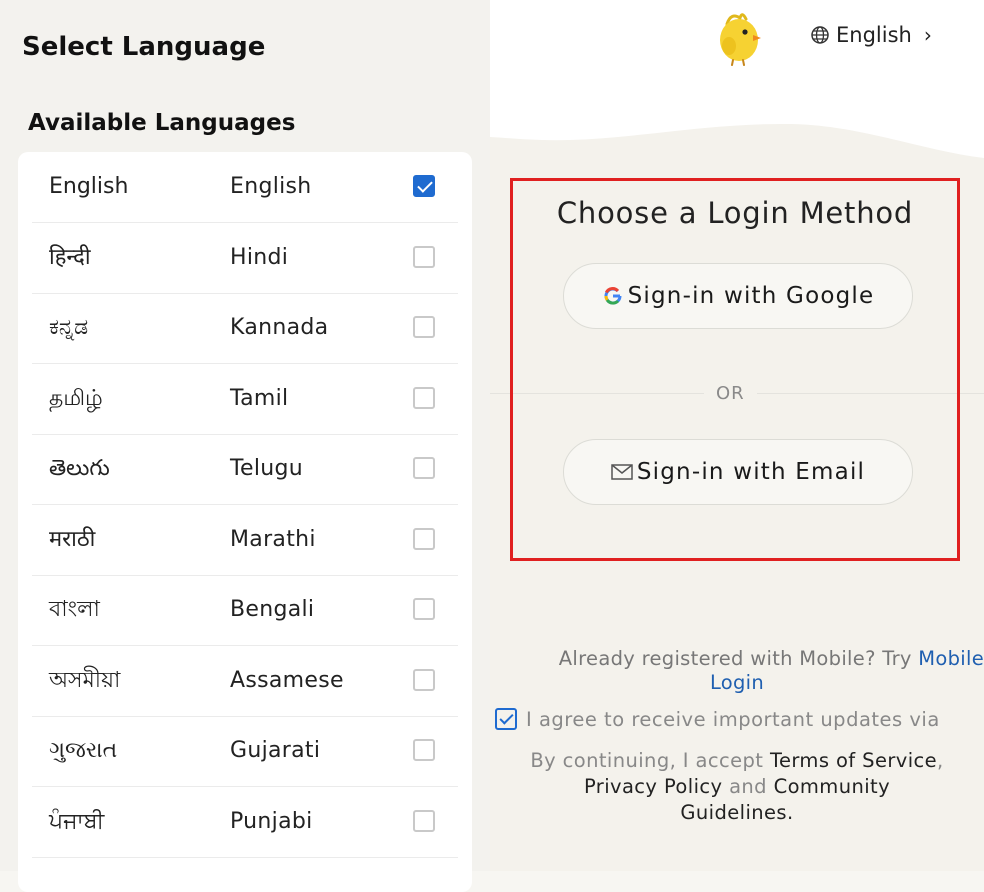 Image resolution: width=984 pixels, height=892 pixels. I want to click on language-switcher: English ›, so click(871, 35).